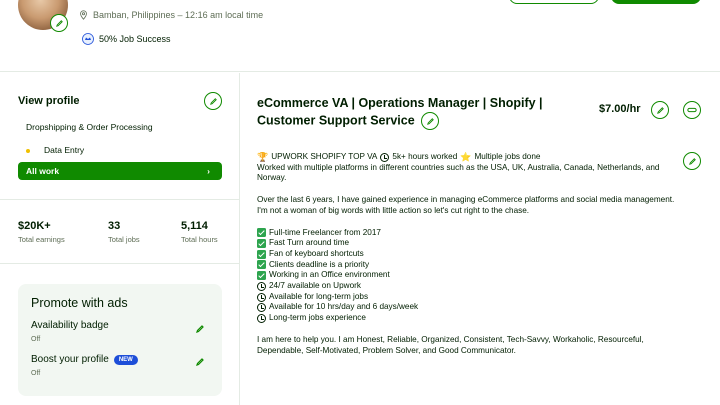  Describe the element at coordinates (472, 307) in the screenshot. I see `clock-list-item: Available for 10 hrs/day and 6 days/week` at that location.